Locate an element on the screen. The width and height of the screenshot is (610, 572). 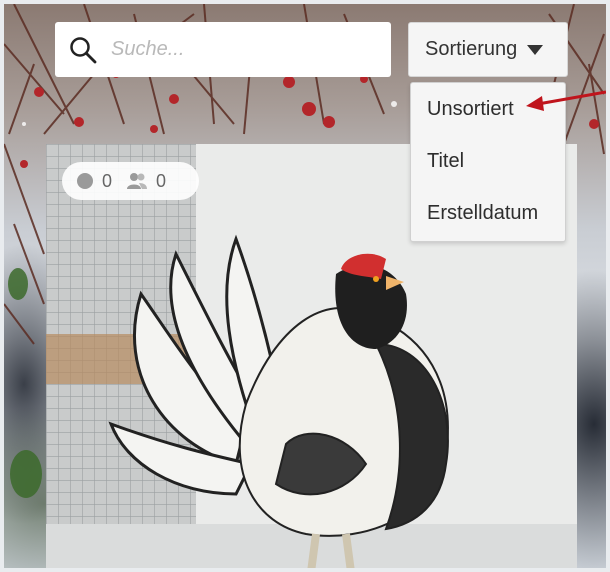
followers-count: 0 is located at coordinates (146, 181).